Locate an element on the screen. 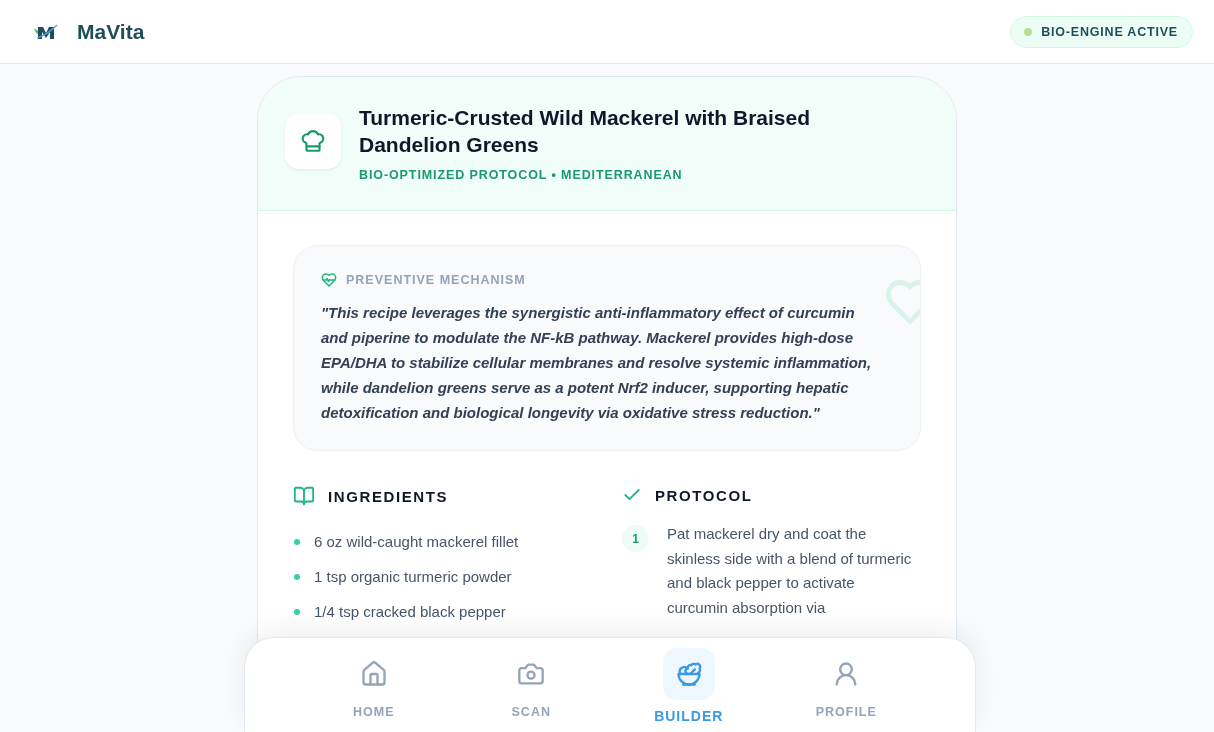 The image size is (1214, 732). nav-tab: BUILDER is located at coordinates (688, 685).